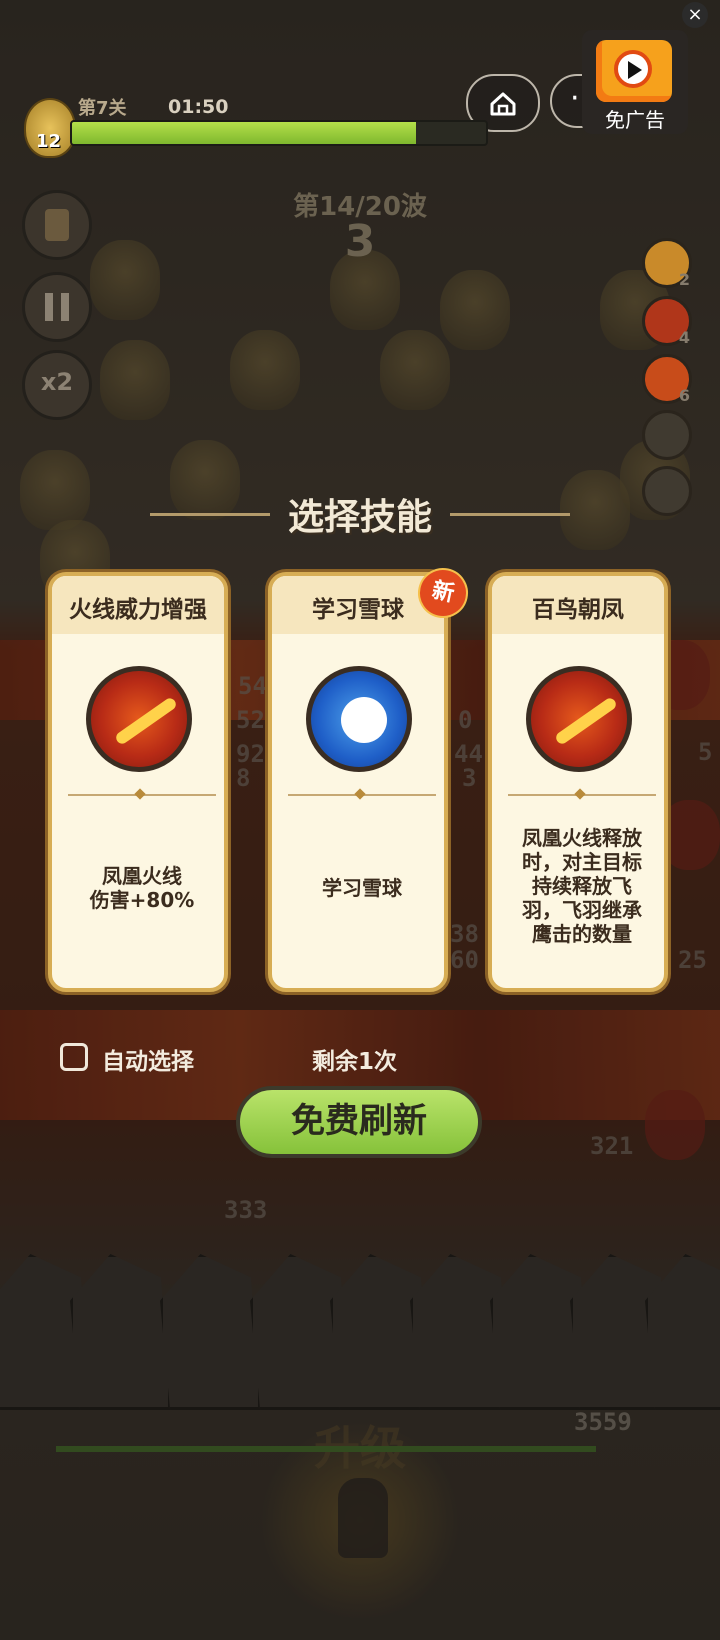 The height and width of the screenshot is (1640, 720). Describe the element at coordinates (142, 900) in the screenshot. I see `card-desc-line: 伤害+80%` at that location.